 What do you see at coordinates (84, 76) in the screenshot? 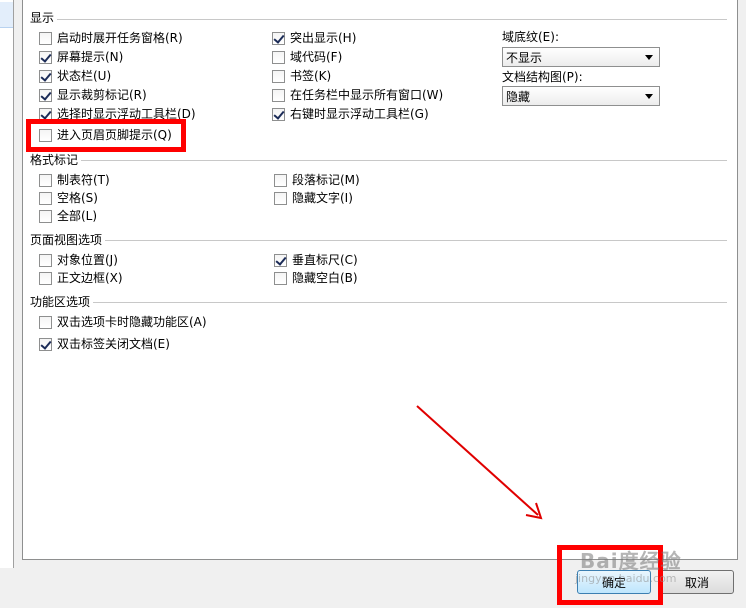
I see `option-label: 状态栏(U)` at bounding box center [84, 76].